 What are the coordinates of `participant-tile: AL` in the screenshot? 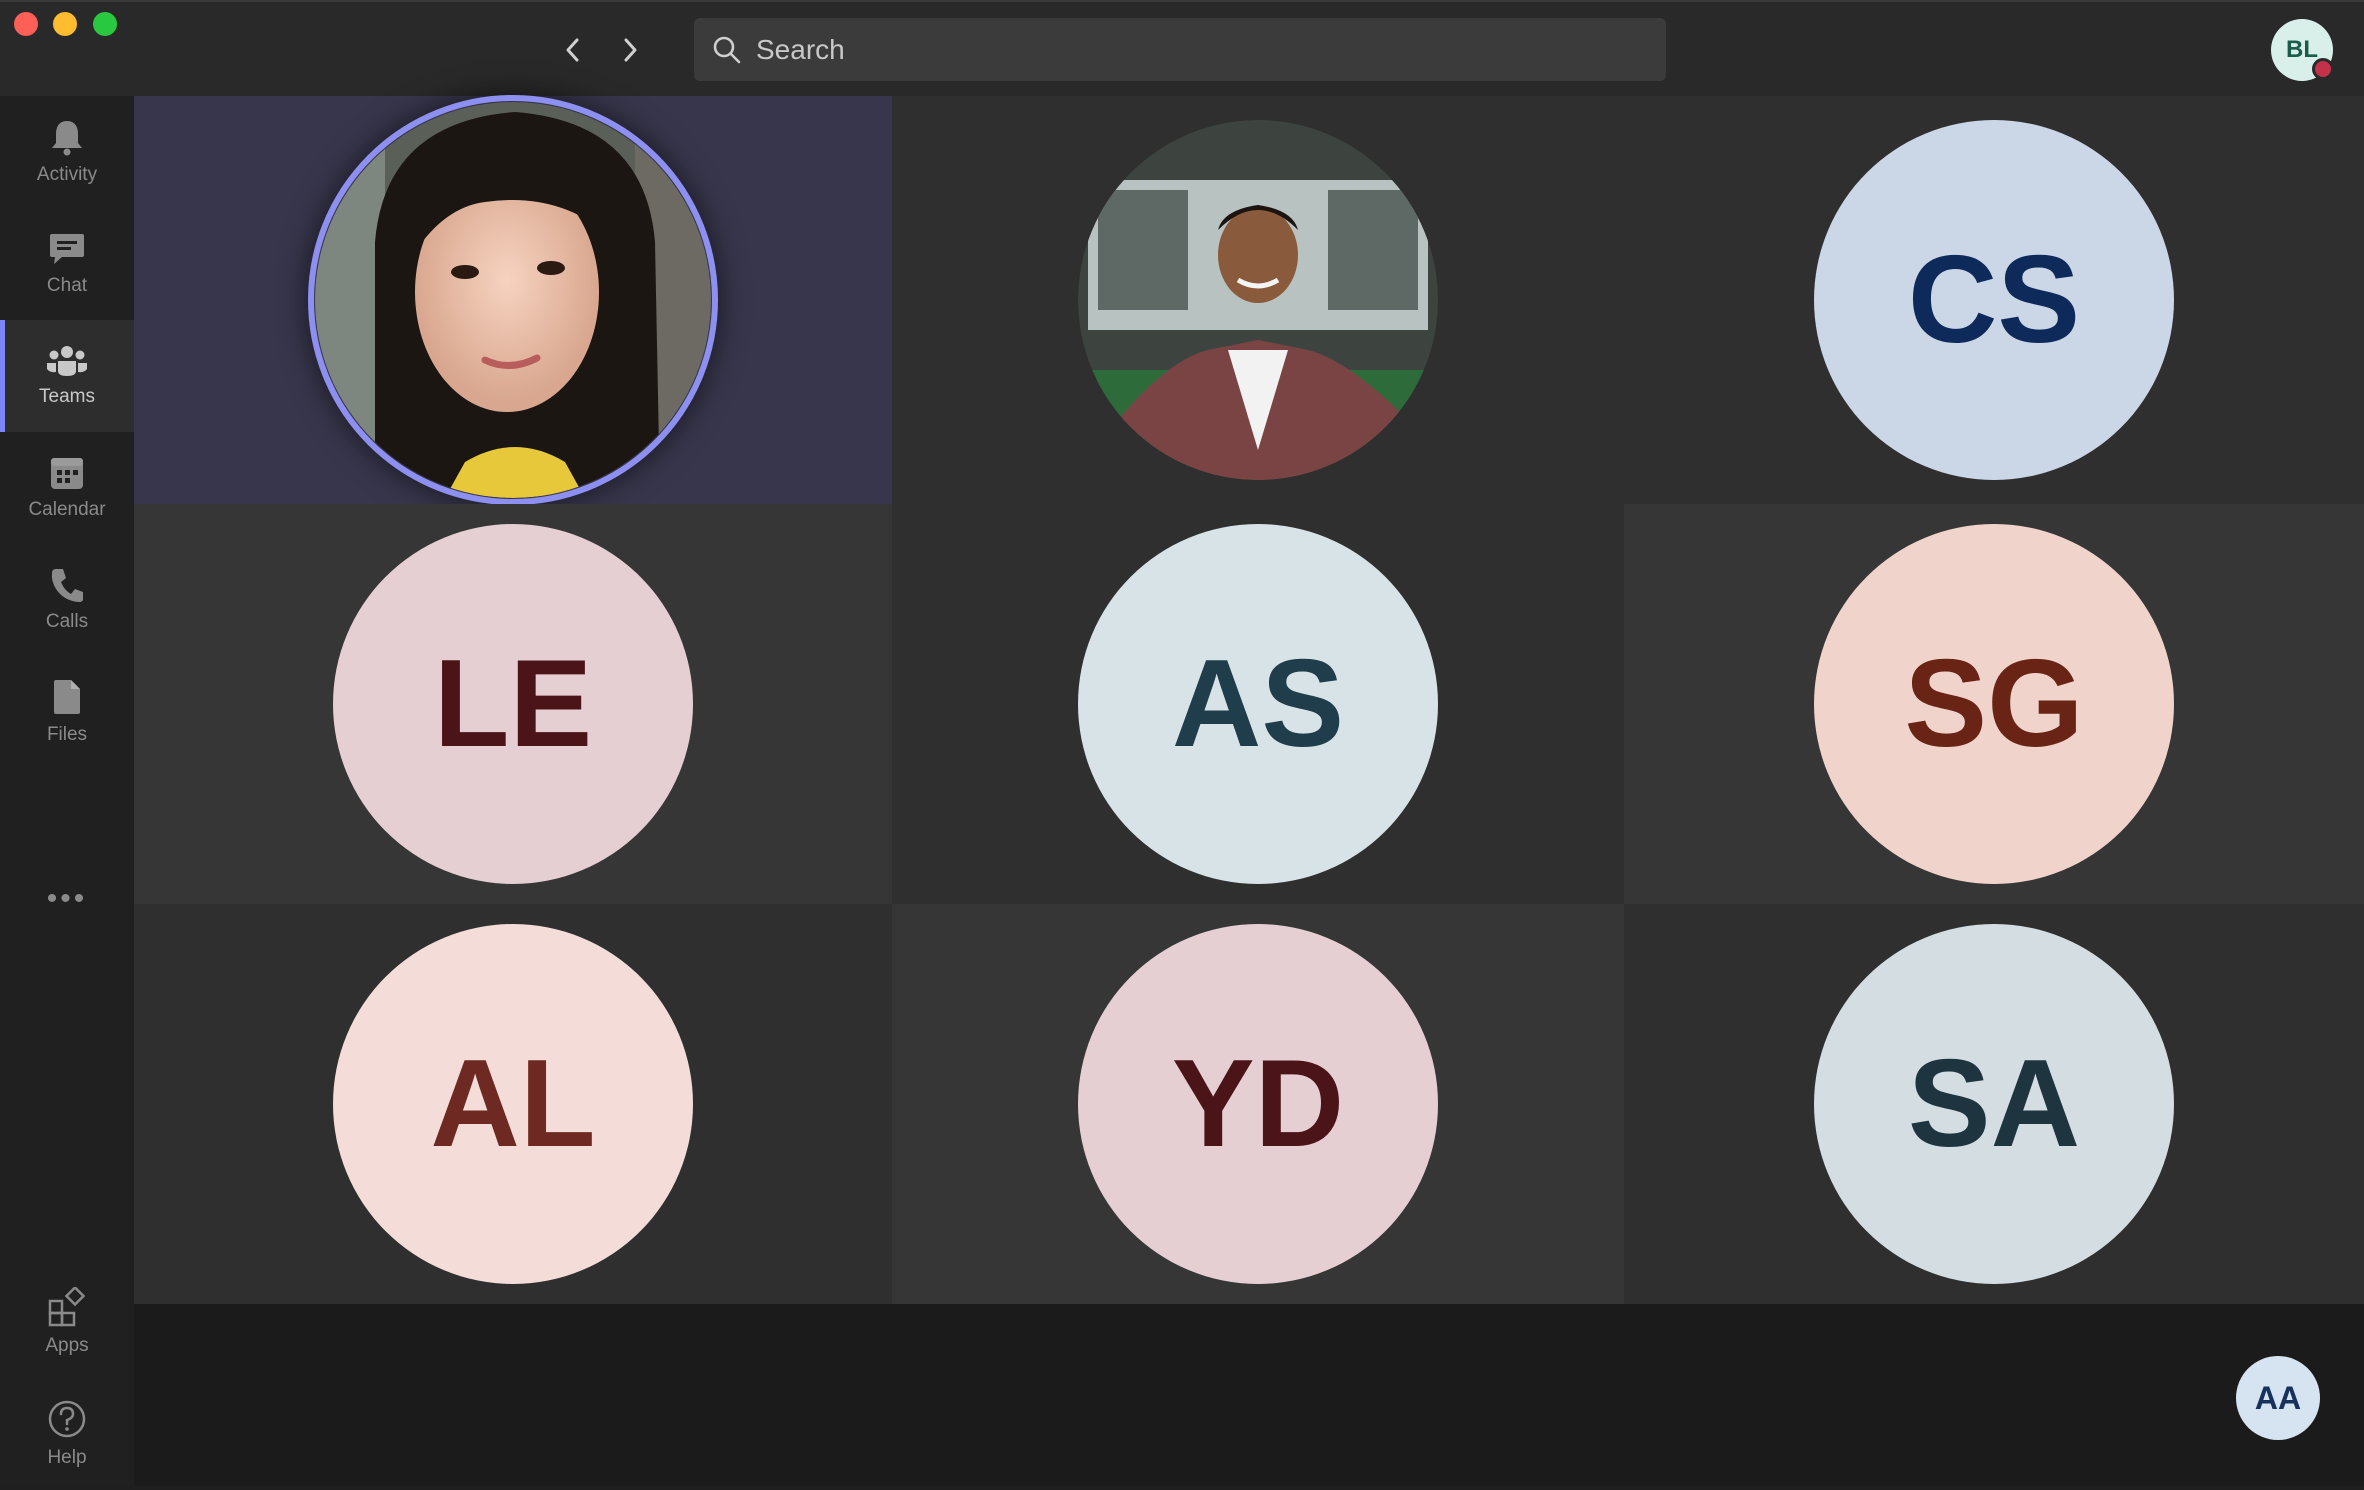 It's located at (513, 1104).